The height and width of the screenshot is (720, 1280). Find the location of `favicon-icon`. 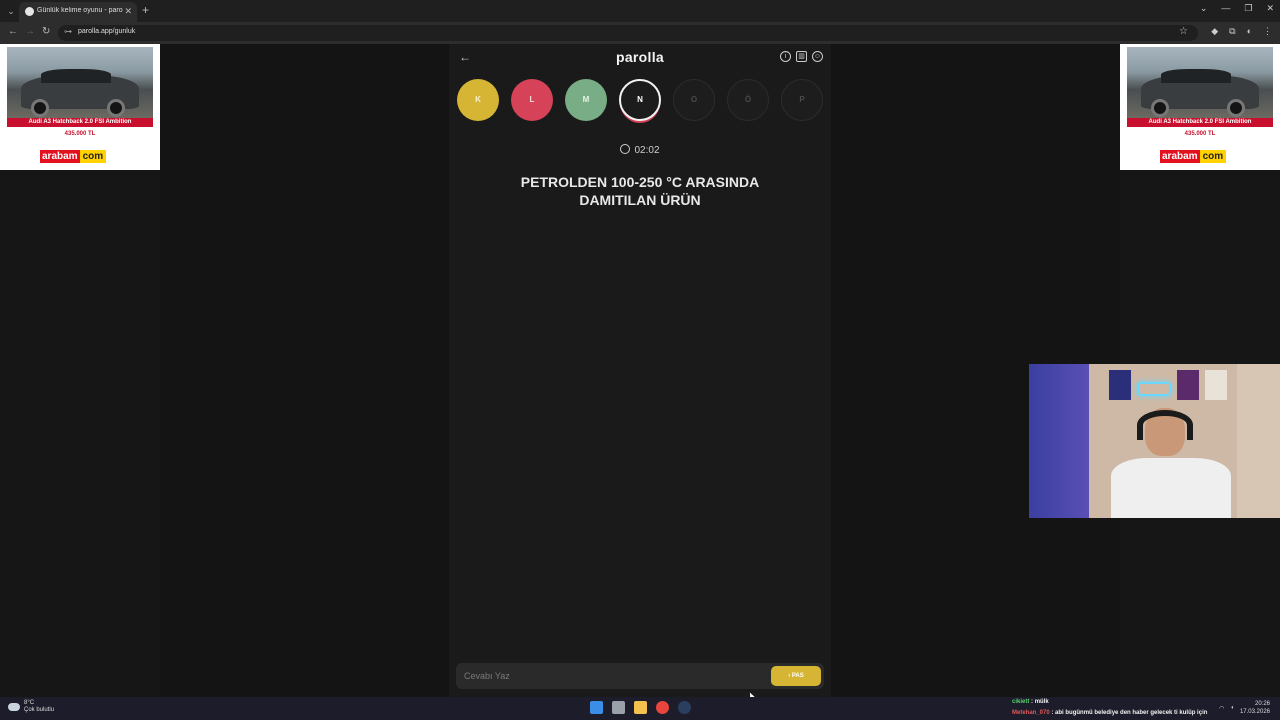

favicon-icon is located at coordinates (29, 11).